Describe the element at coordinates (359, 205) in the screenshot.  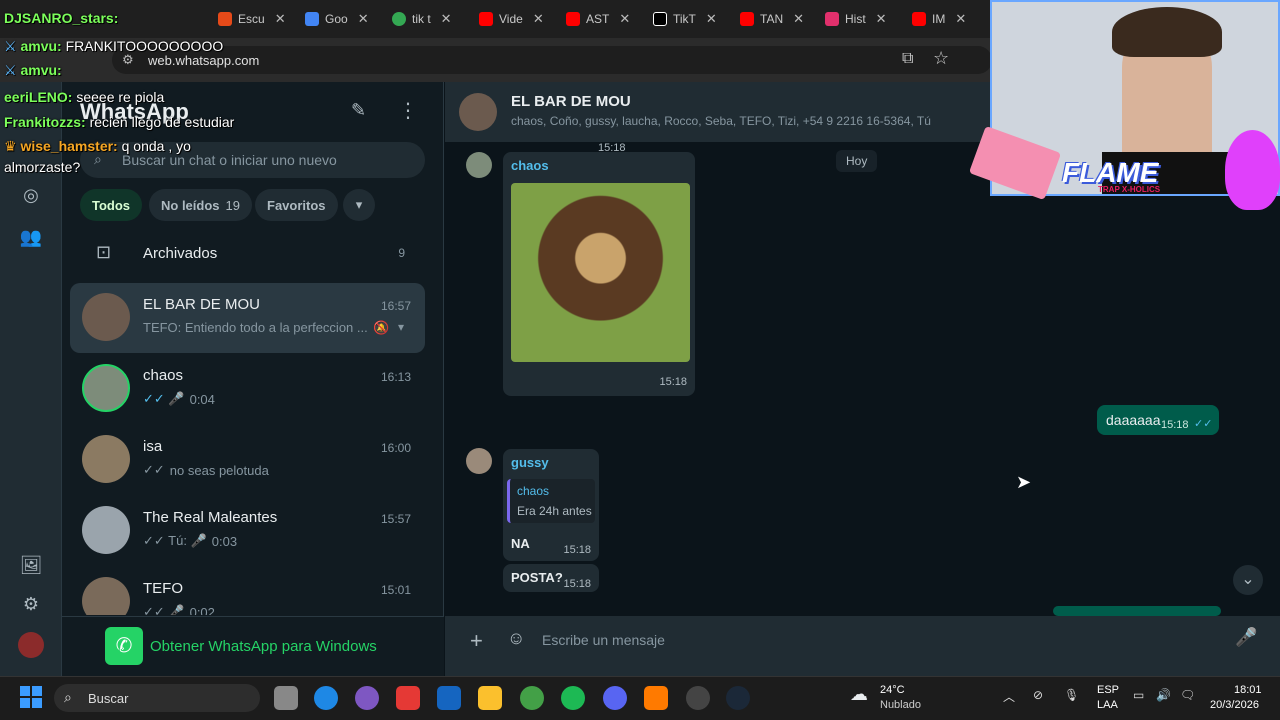
I see `filter-more-dropdown: ▾` at that location.